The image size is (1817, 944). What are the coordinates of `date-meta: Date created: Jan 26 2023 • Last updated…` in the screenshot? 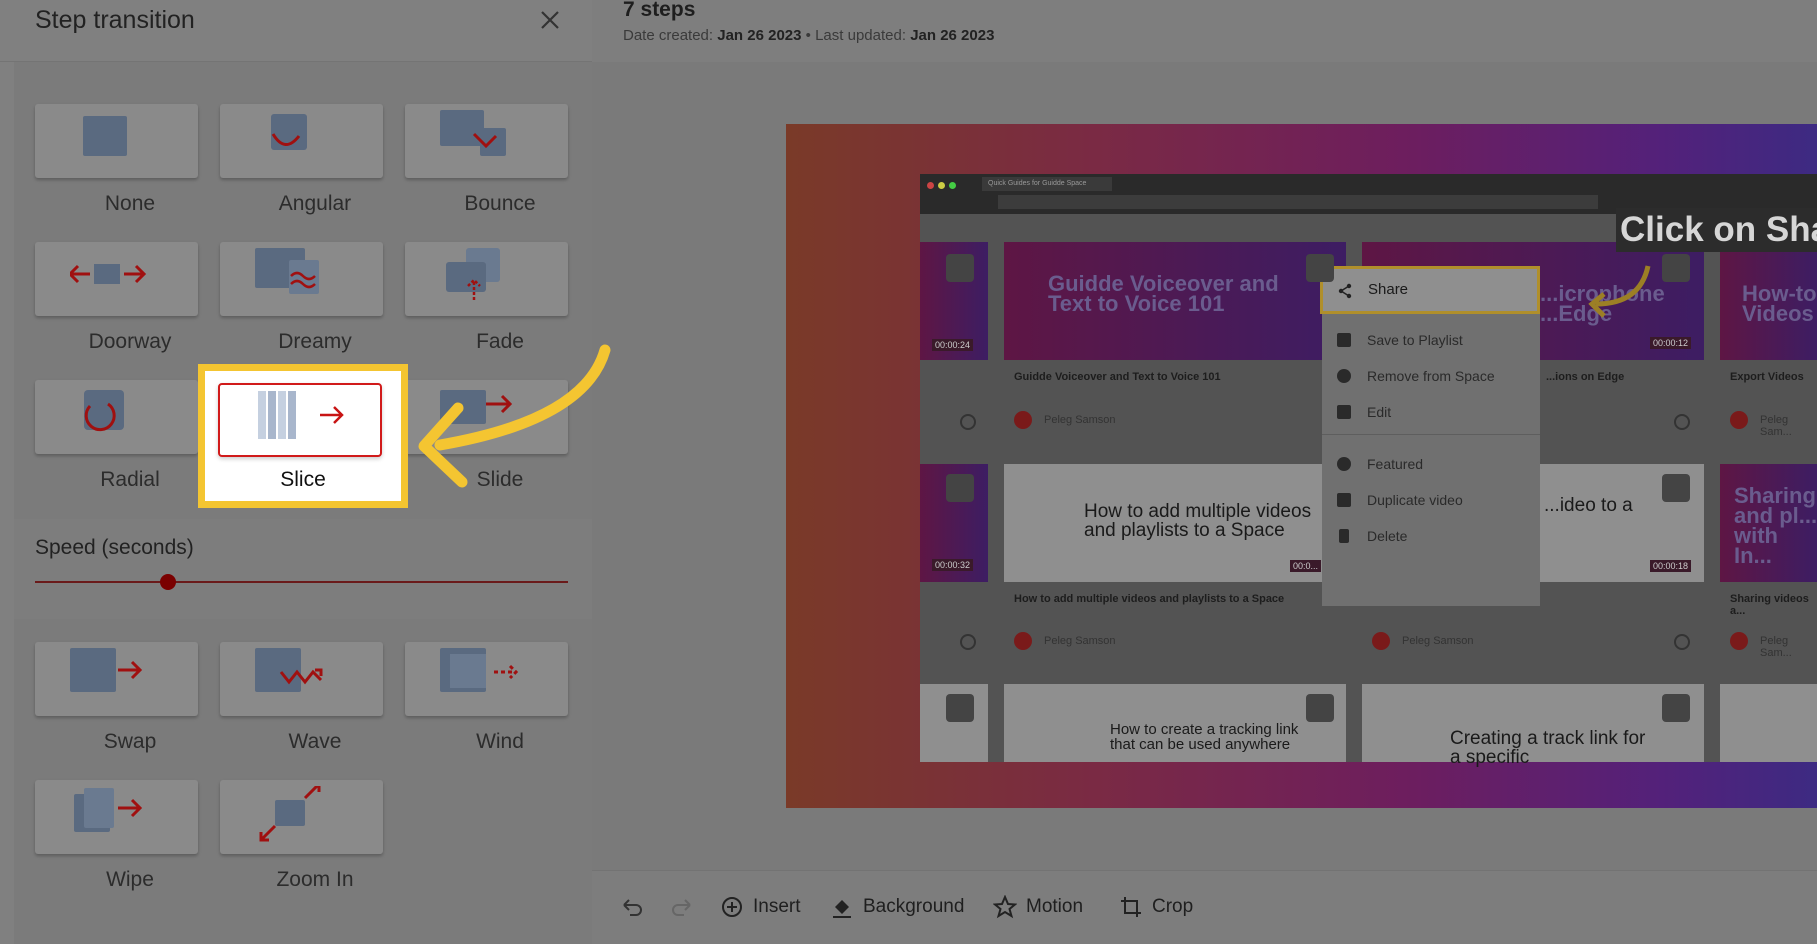 It's located at (808, 35).